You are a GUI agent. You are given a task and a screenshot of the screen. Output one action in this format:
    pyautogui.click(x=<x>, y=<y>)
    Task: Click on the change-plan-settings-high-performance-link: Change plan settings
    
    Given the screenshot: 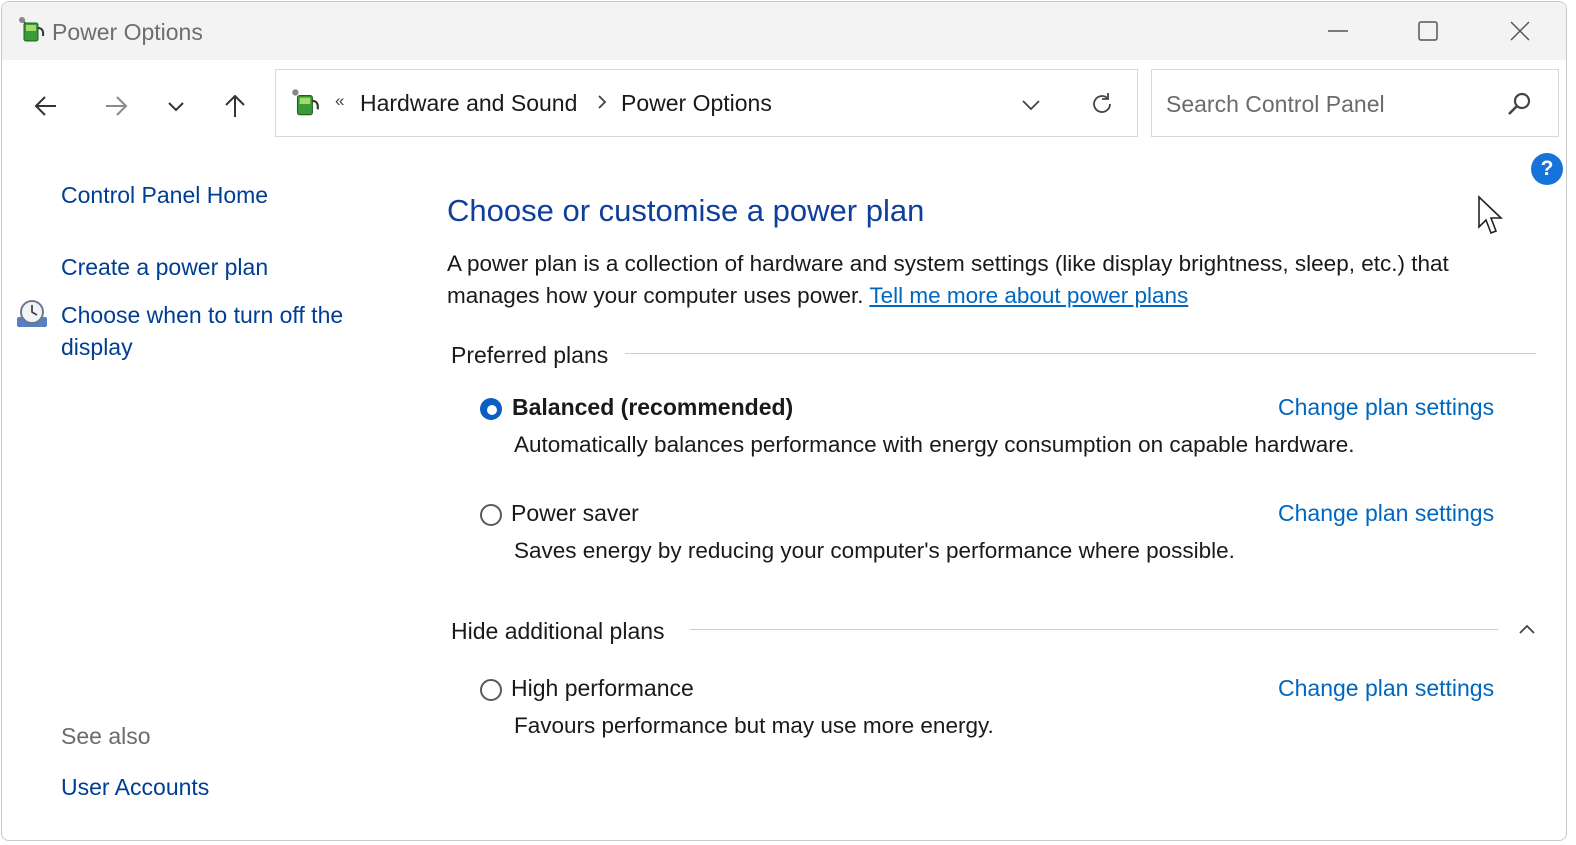 What is the action you would take?
    pyautogui.click(x=1386, y=688)
    